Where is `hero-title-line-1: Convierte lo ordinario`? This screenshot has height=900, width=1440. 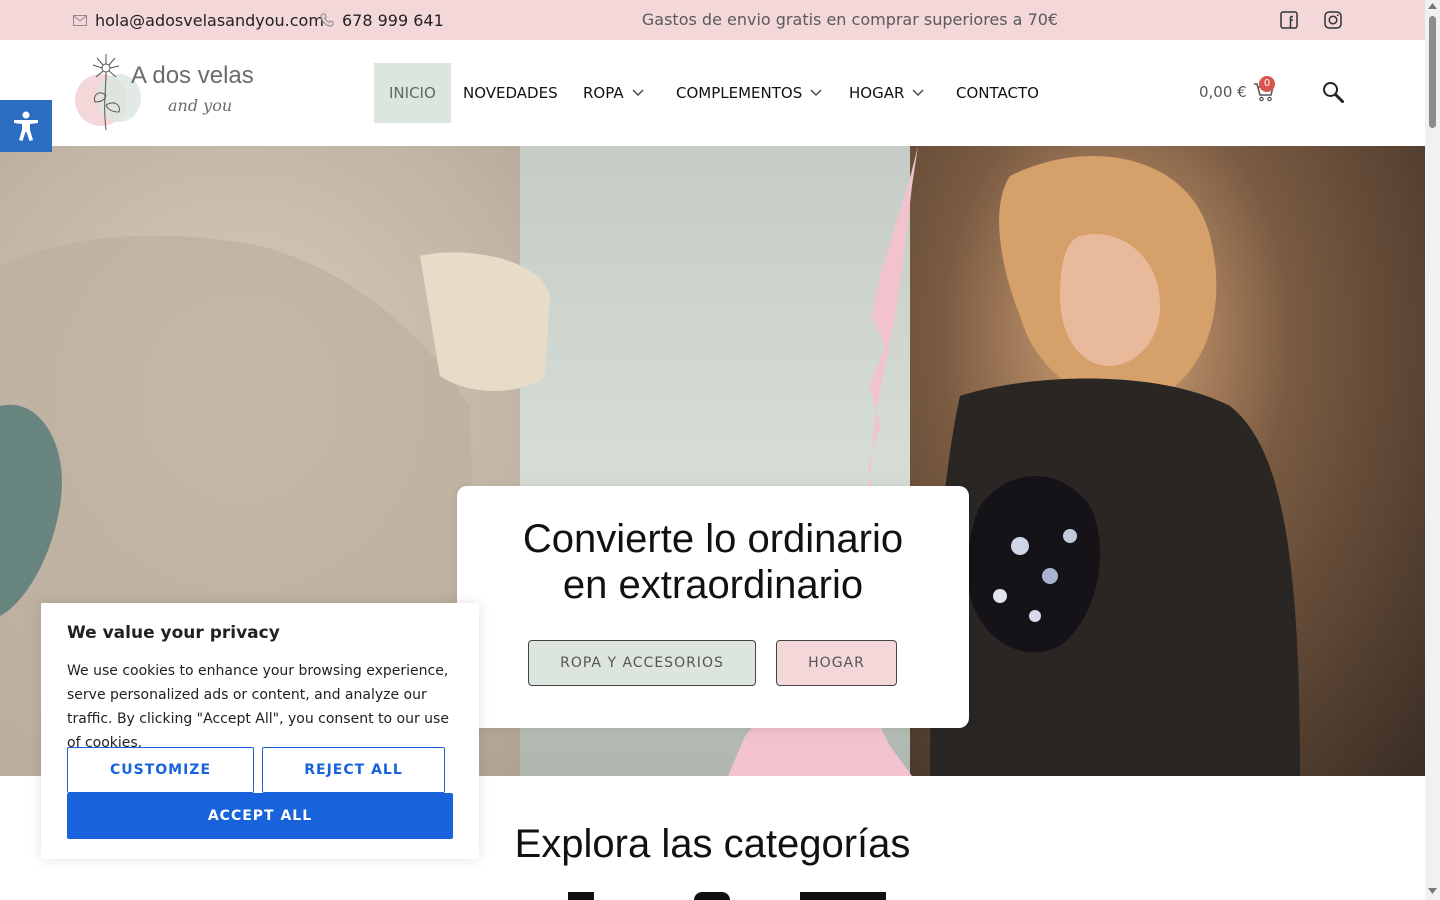 hero-title-line-1: Convierte lo ordinario is located at coordinates (713, 539).